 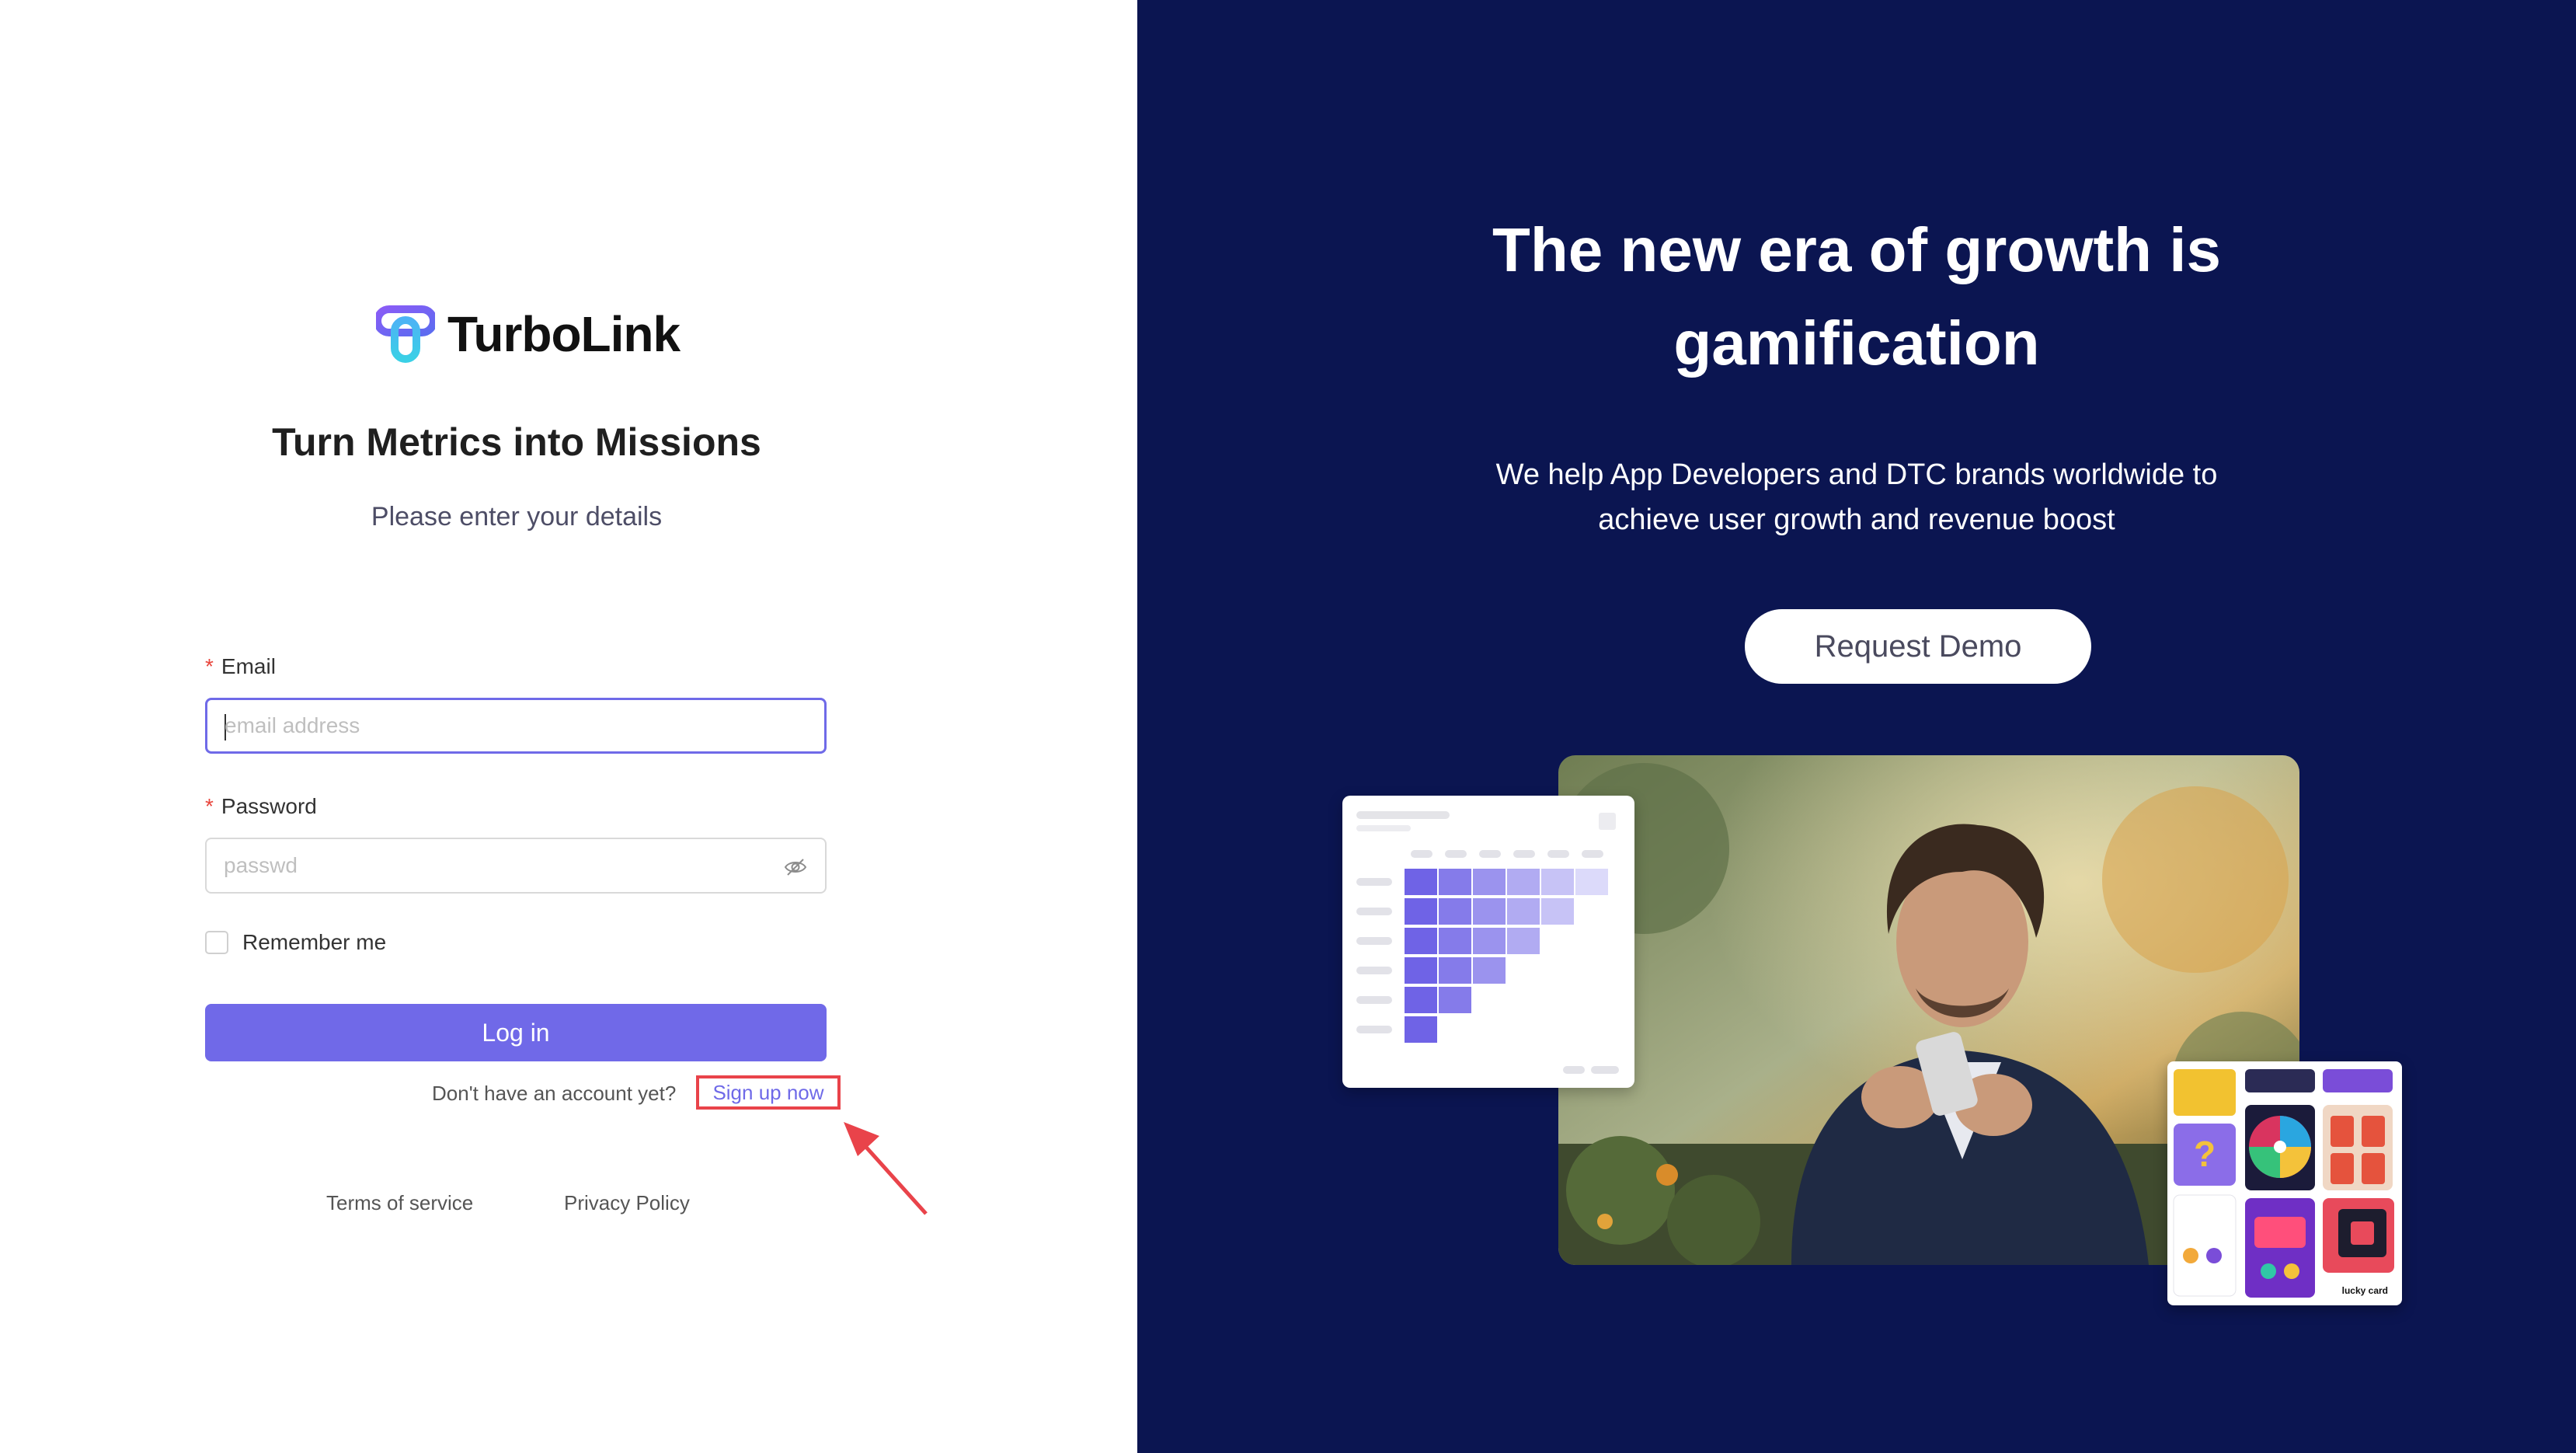 What do you see at coordinates (516, 442) in the screenshot?
I see `page-title: Turn Metrics into Missions` at bounding box center [516, 442].